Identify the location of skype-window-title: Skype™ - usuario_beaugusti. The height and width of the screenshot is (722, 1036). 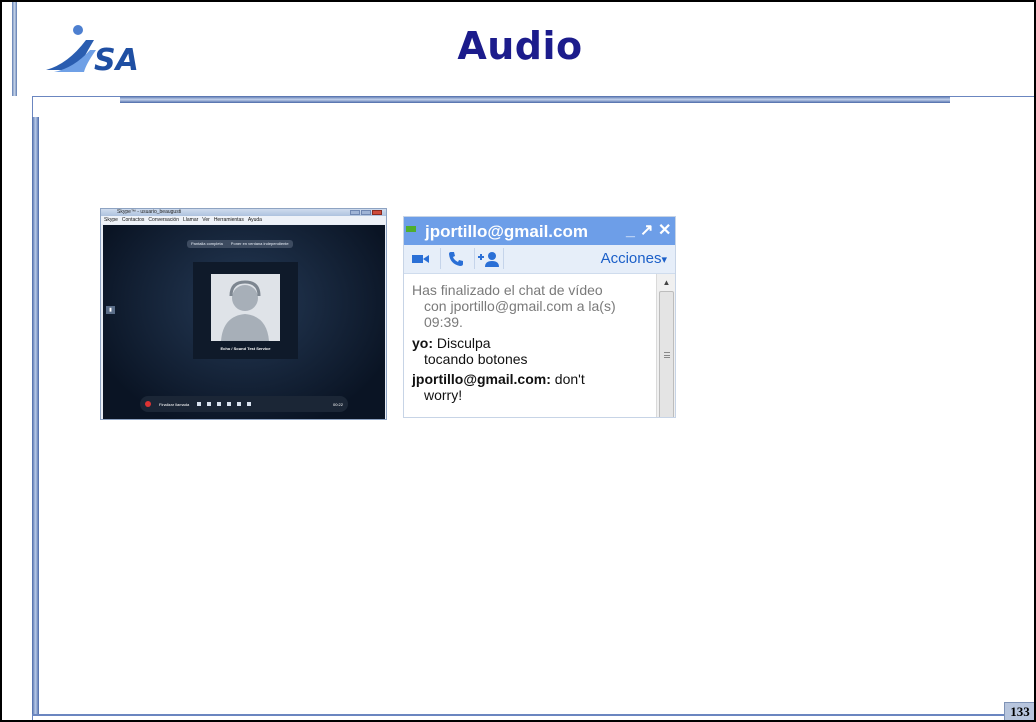
(149, 212).